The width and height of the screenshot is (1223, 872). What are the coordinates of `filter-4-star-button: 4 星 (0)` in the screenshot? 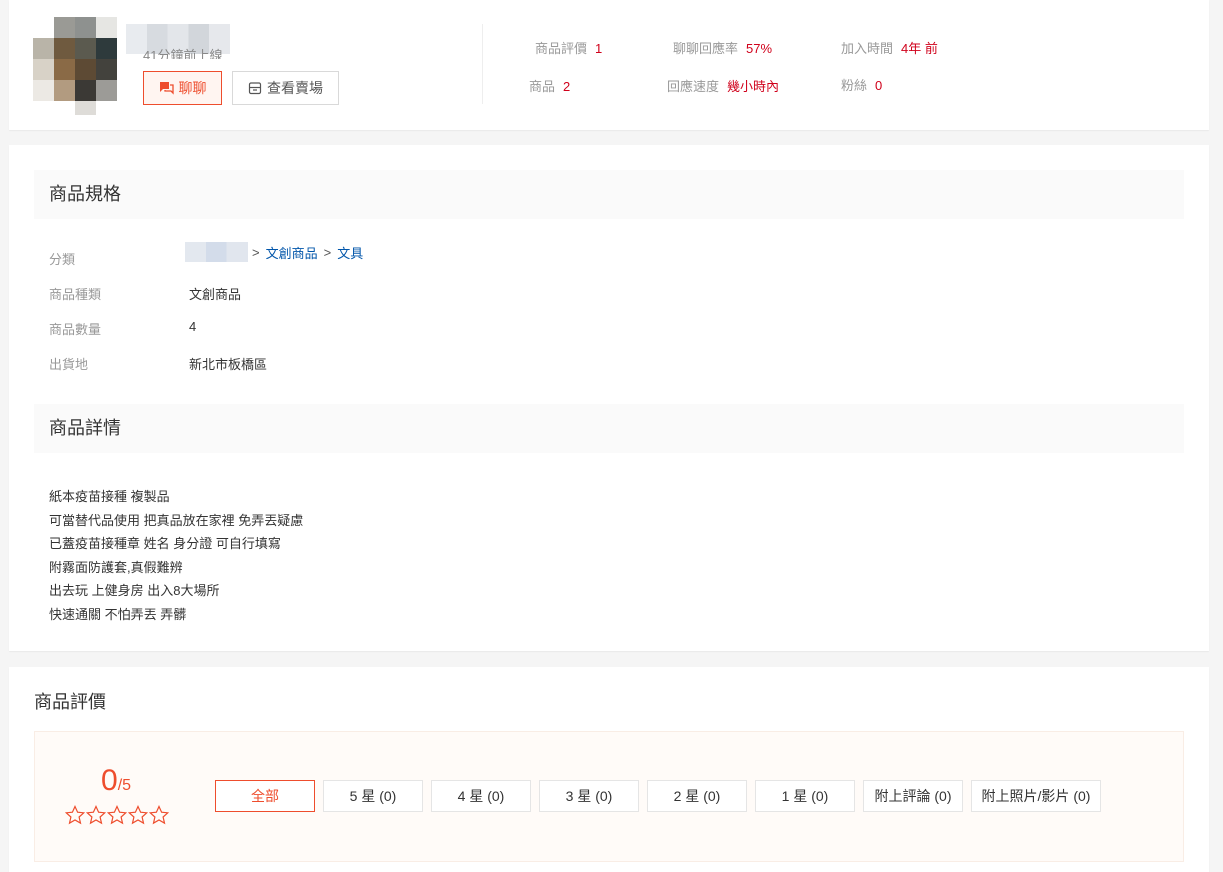 It's located at (481, 796).